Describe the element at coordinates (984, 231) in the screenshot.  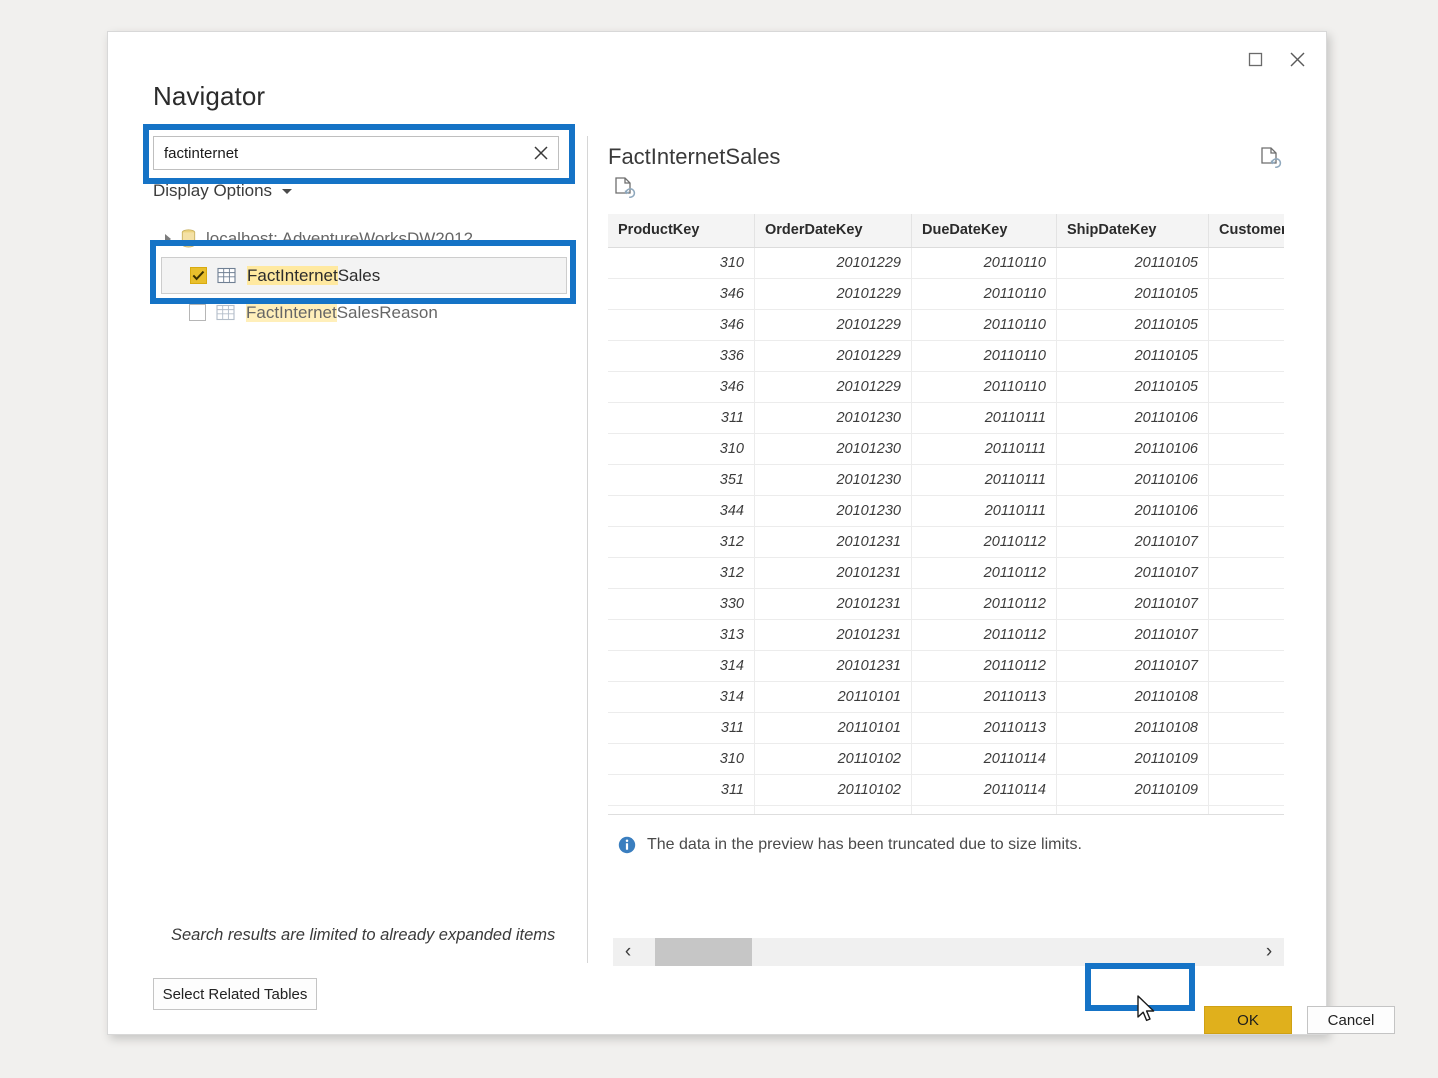
I see `column-header-duedatekey: DueDateKey` at that location.